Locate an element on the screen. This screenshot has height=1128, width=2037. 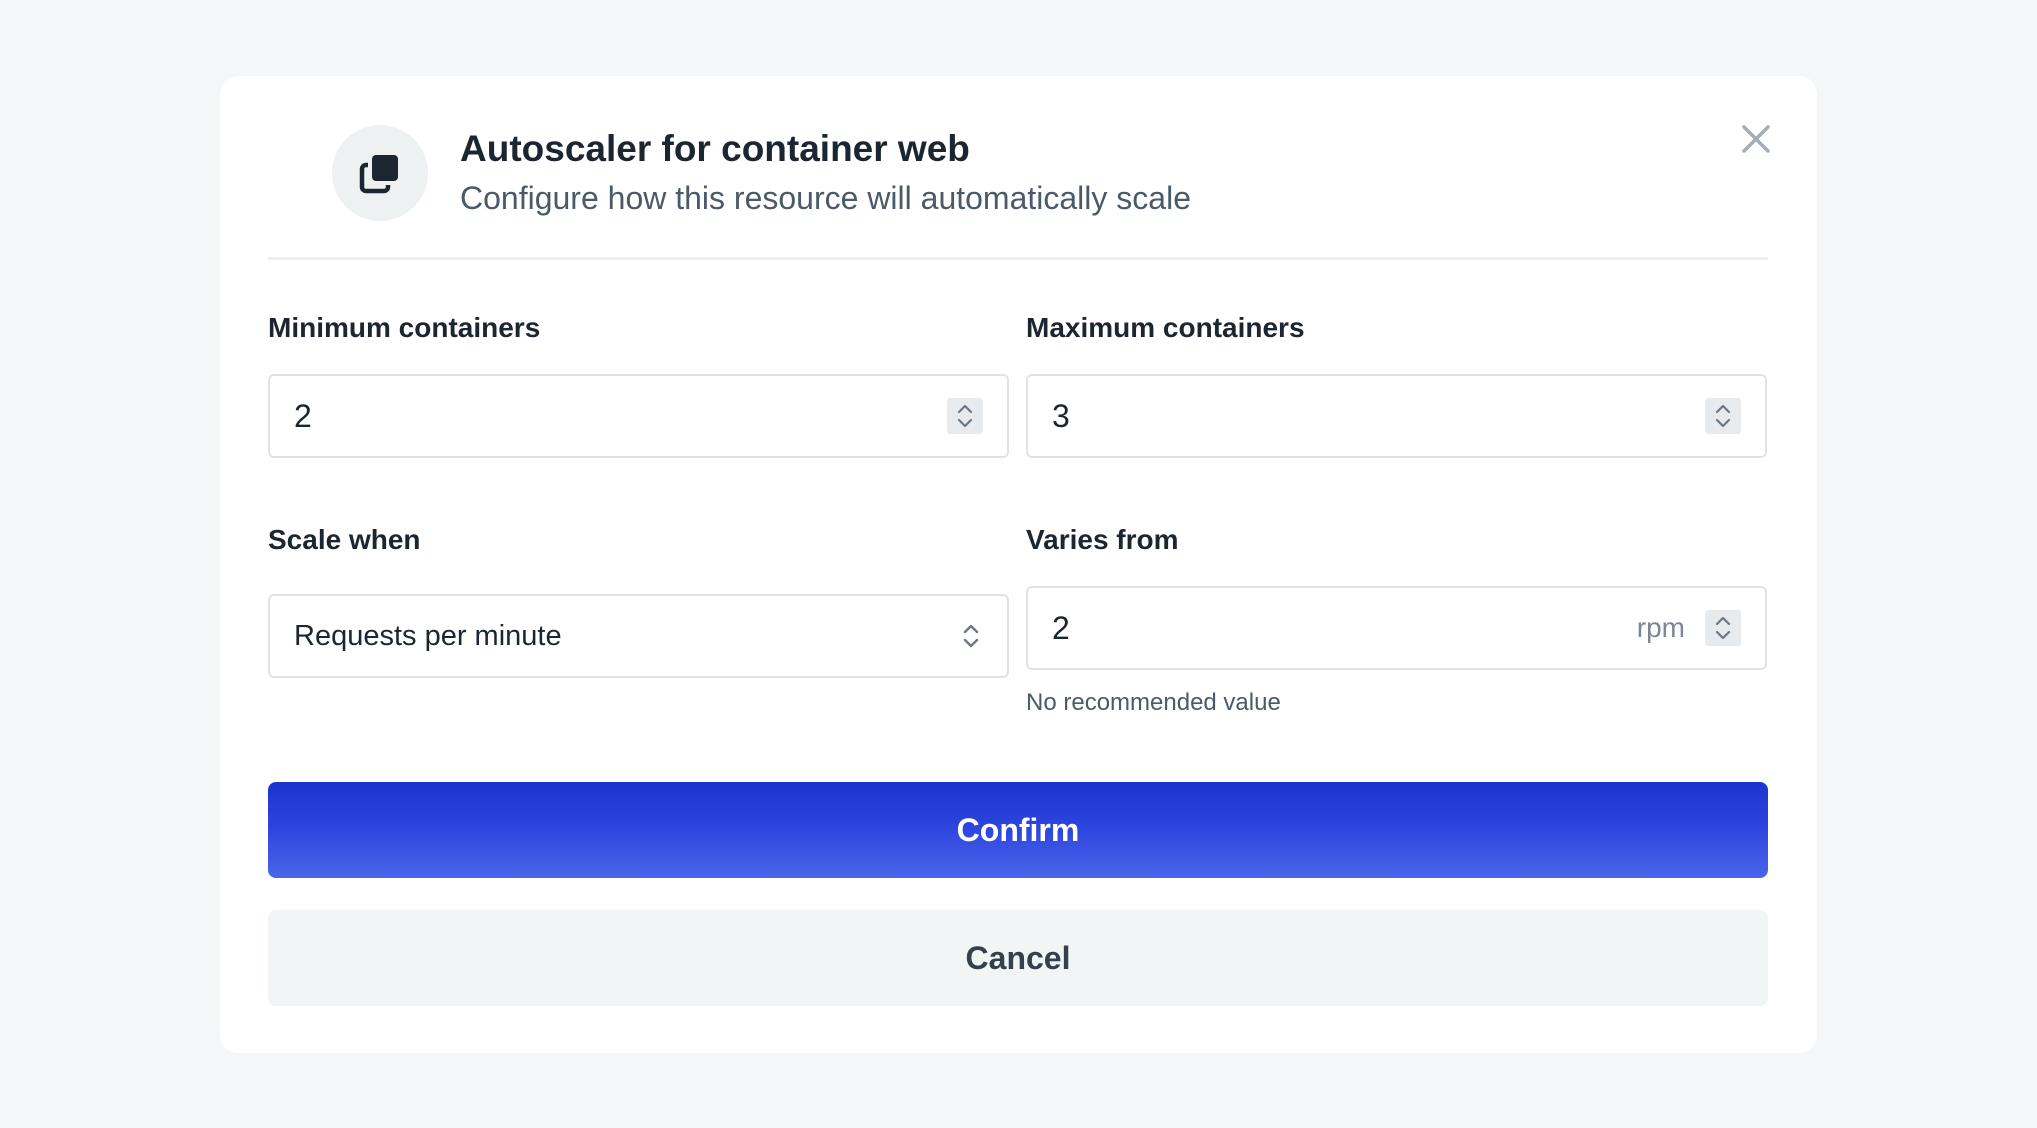
min-containers-stepper is located at coordinates (965, 416).